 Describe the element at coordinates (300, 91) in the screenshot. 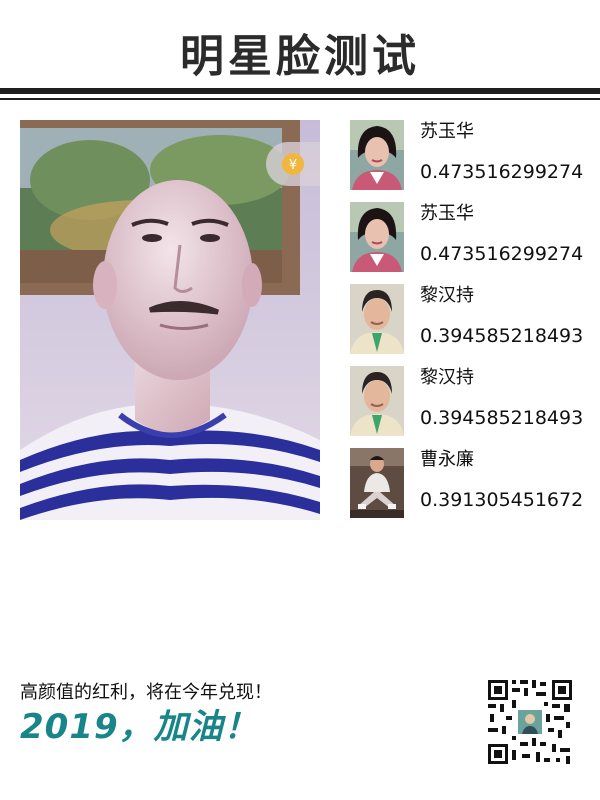

I see `header-divider-thick` at that location.